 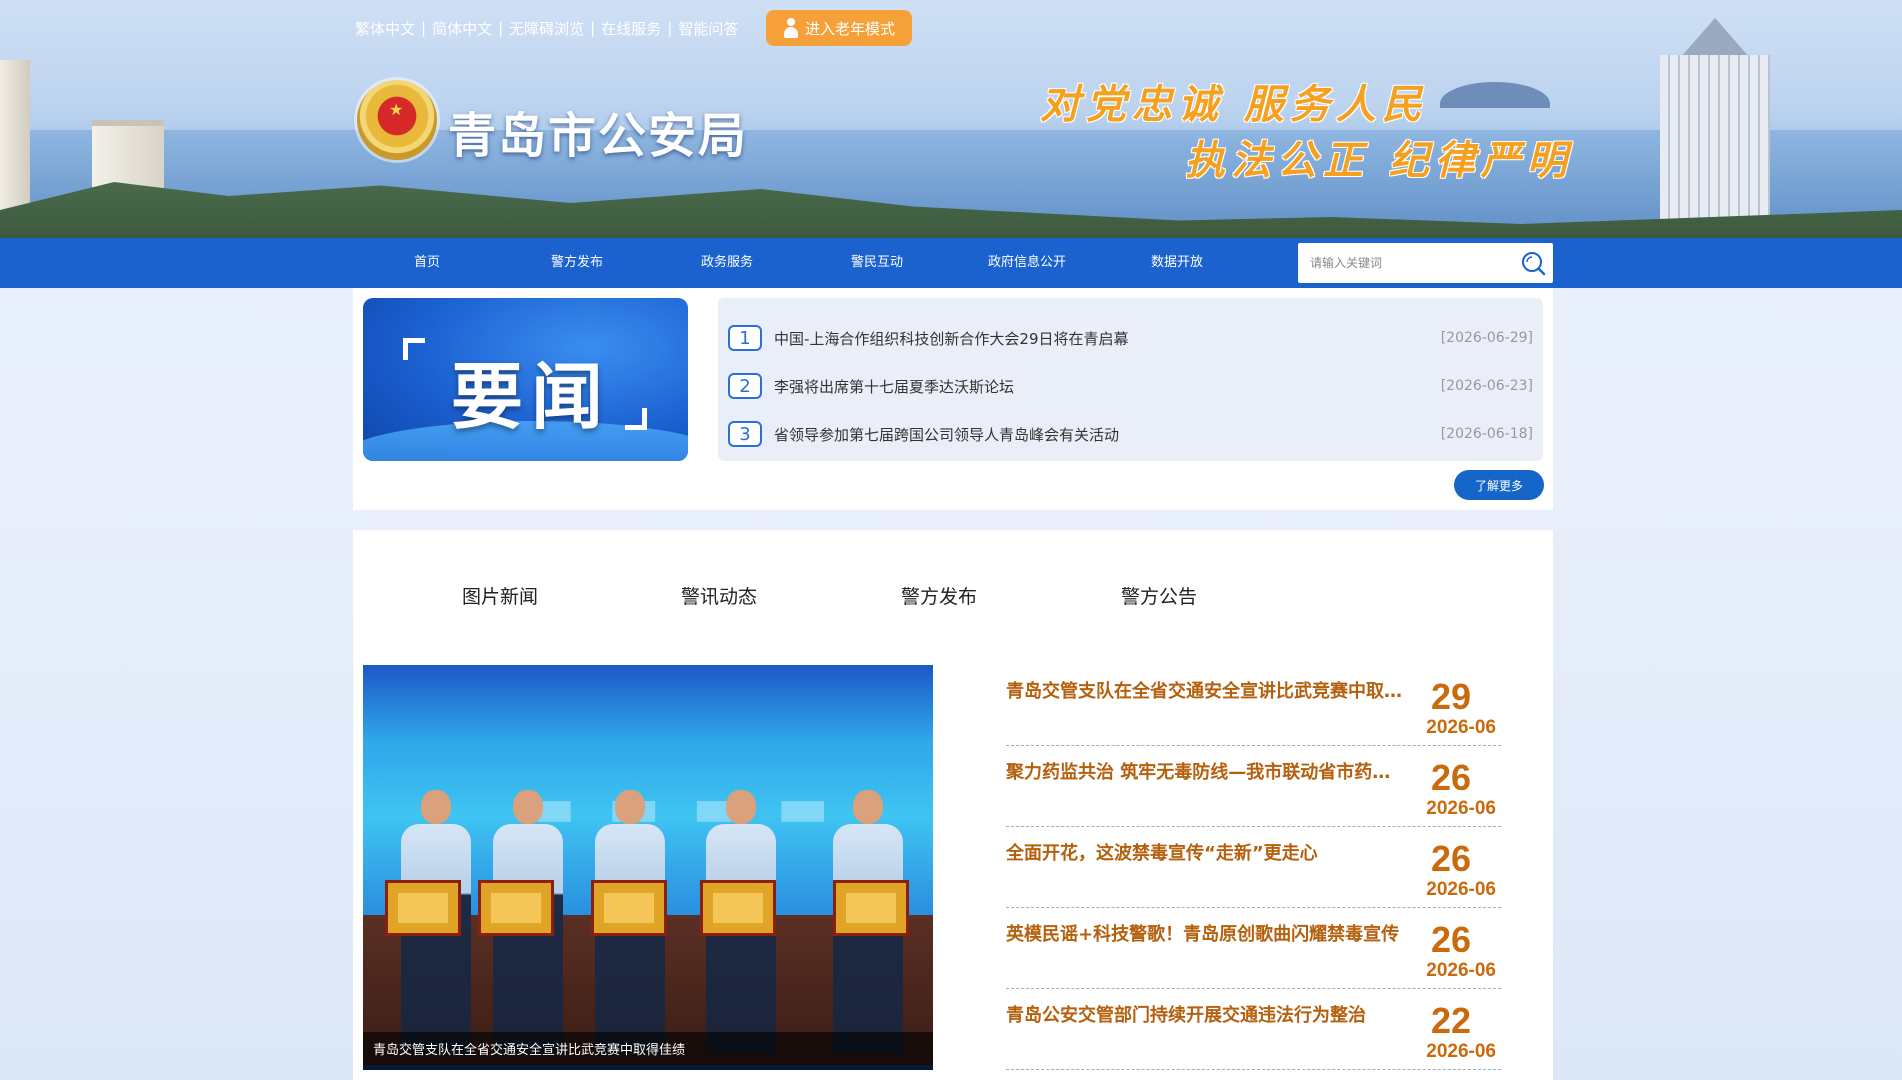 I want to click on headline-date: [2026-06-23], so click(x=1486, y=386).